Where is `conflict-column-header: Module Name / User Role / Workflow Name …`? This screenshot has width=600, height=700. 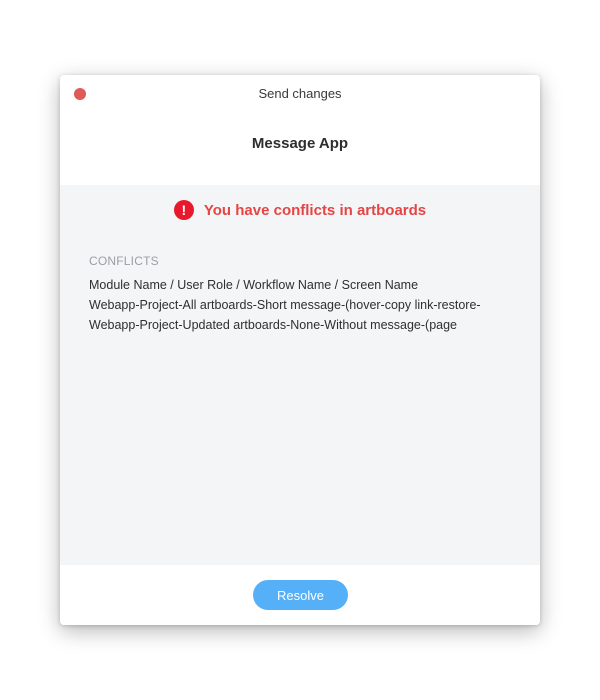
conflict-column-header: Module Name / User Role / Workflow Name … is located at coordinates (254, 285).